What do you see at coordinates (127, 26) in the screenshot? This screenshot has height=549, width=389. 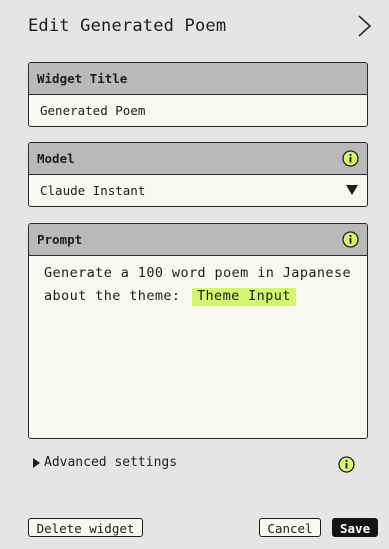 I see `page-title: Edit Generated Poem` at bounding box center [127, 26].